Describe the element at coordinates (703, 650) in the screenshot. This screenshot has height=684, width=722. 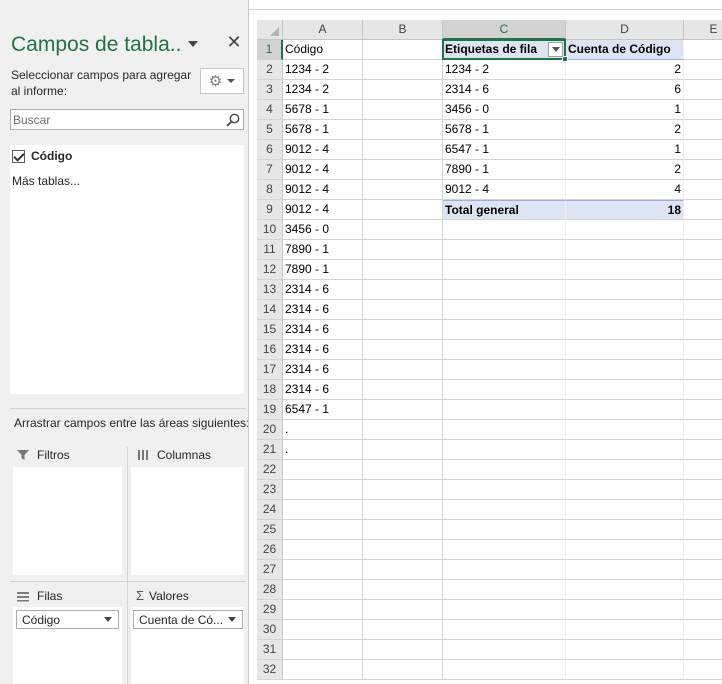
I see `cell-e31` at that location.